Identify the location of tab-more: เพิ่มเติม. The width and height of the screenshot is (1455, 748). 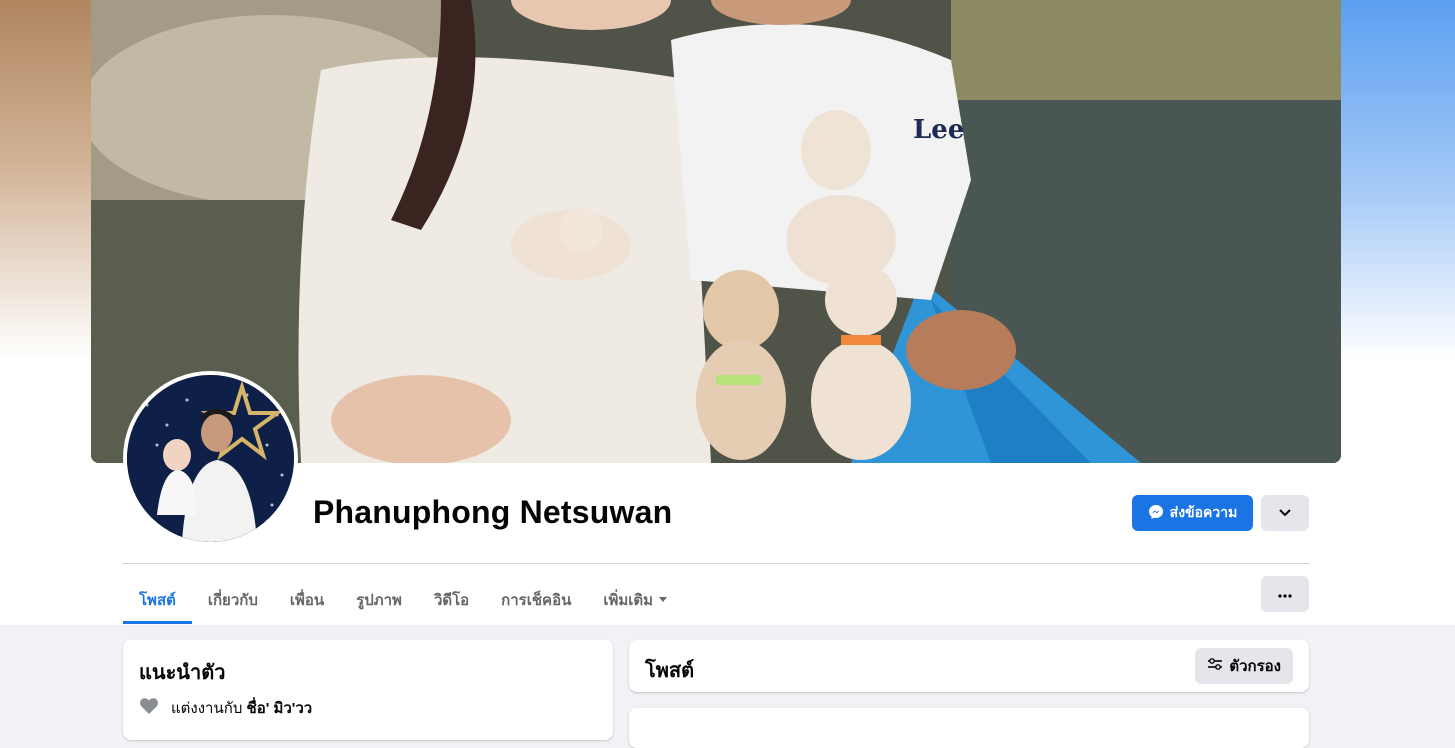
(635, 599).